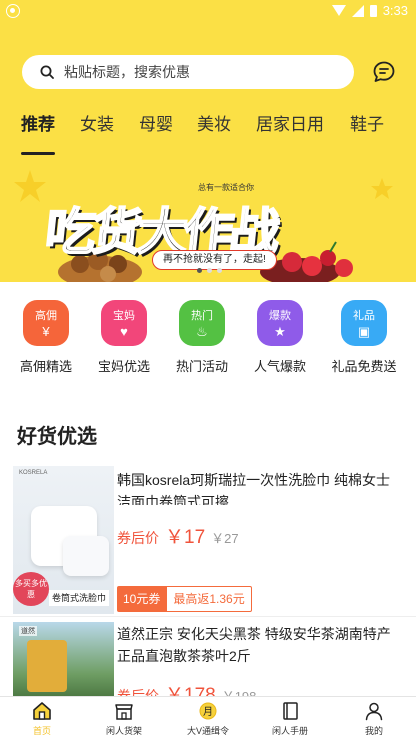 Image resolution: width=416 pixels, height=739 pixels. What do you see at coordinates (239, 691) in the screenshot?
I see `original-price: ￥198` at bounding box center [239, 691].